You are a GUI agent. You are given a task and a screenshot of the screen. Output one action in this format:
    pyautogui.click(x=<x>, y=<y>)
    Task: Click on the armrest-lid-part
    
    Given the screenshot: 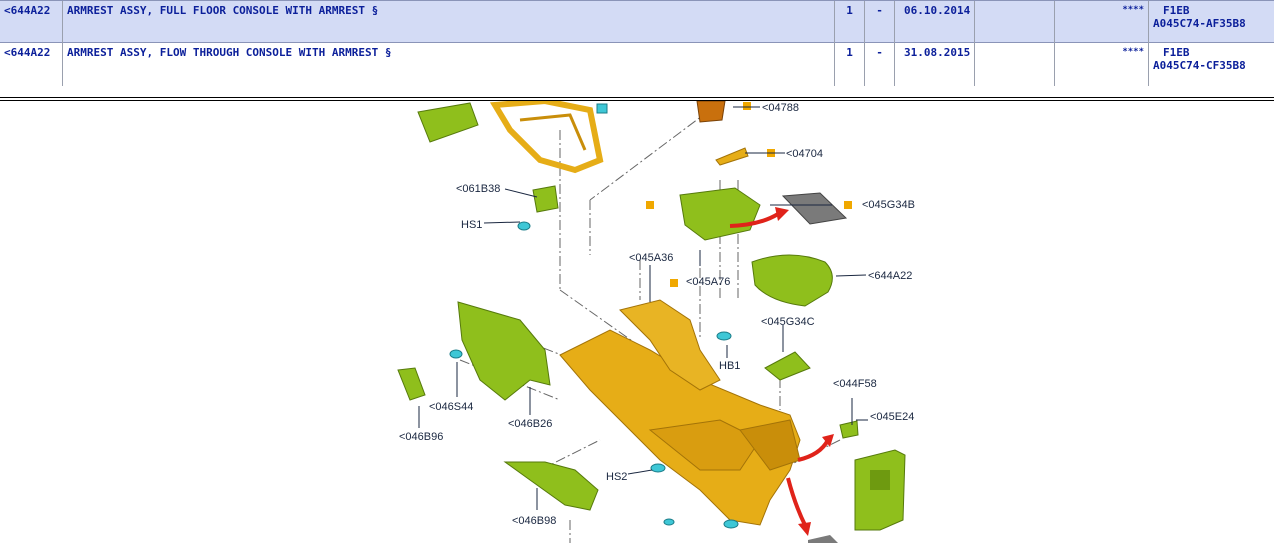 What is the action you would take?
    pyautogui.click(x=792, y=280)
    